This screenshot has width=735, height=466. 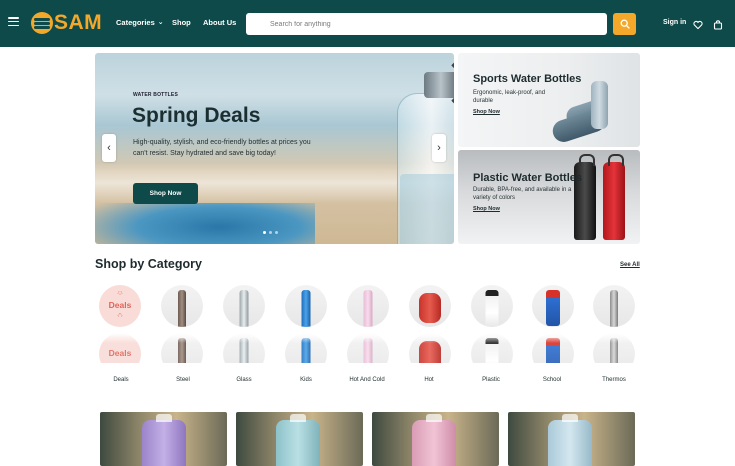 I want to click on logo: SAM, so click(x=66, y=23).